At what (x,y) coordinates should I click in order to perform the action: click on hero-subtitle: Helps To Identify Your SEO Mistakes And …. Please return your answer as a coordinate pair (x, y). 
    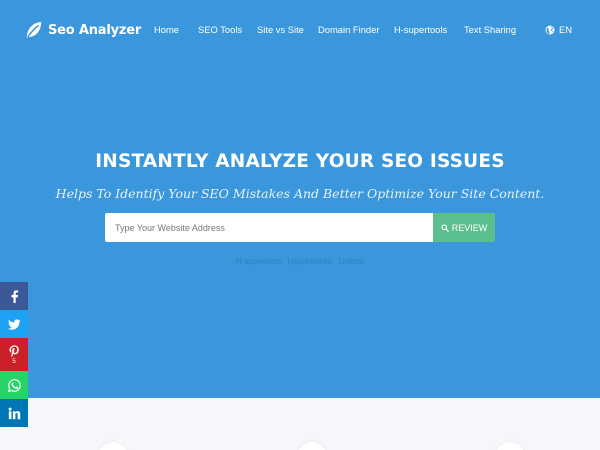
    Looking at the image, I should click on (300, 193).